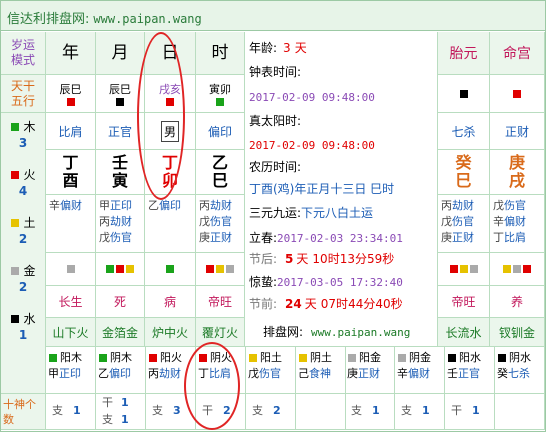 The image size is (546, 432). What do you see at coordinates (119, 162) in the screenshot?
I see `gan-text: 壬` at bounding box center [119, 162].